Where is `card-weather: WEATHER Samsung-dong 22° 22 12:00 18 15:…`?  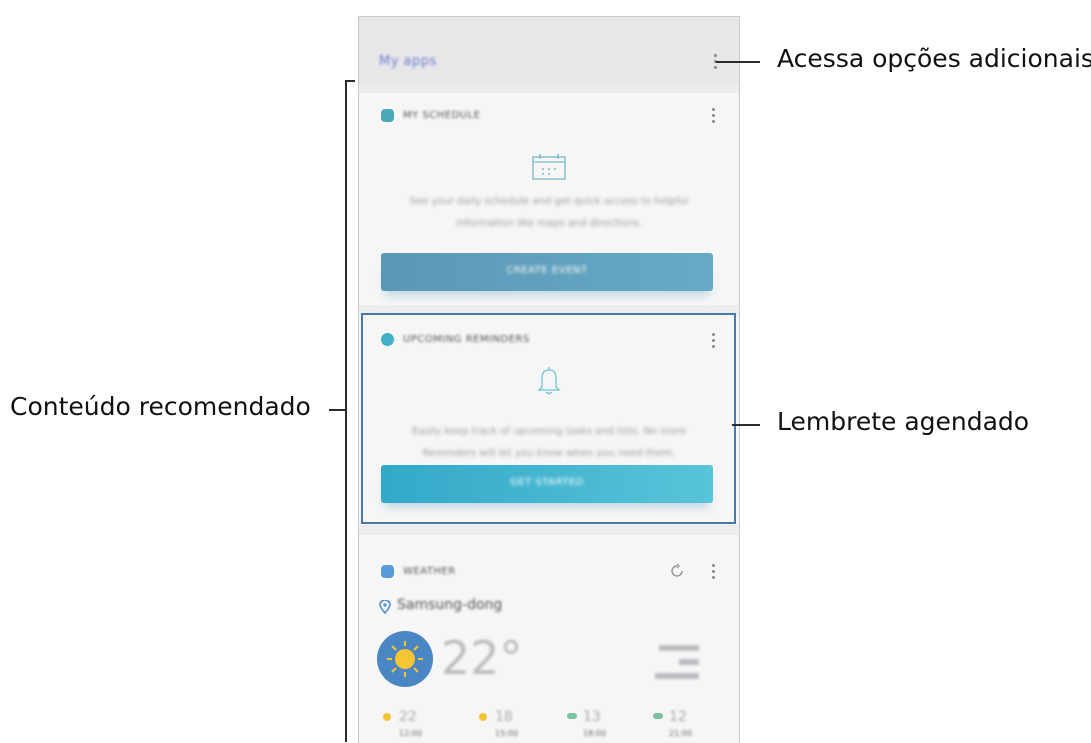
card-weather: WEATHER Samsung-dong 22° 22 12:00 18 15:… is located at coordinates (549, 639).